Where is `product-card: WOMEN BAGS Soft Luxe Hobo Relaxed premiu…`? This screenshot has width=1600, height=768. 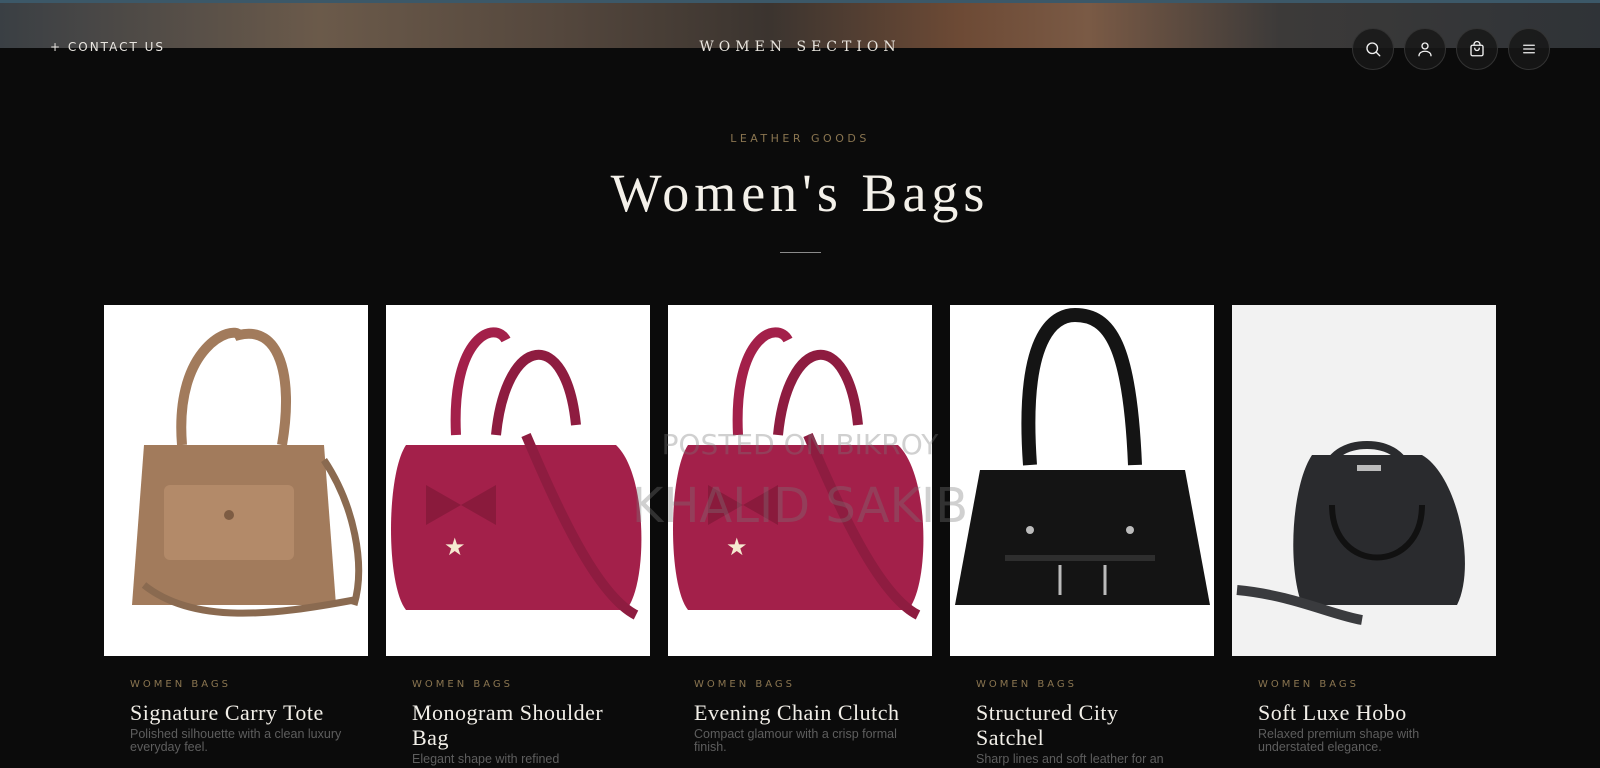
product-card: WOMEN BAGS Soft Luxe Hobo Relaxed premiu… is located at coordinates (1364, 535).